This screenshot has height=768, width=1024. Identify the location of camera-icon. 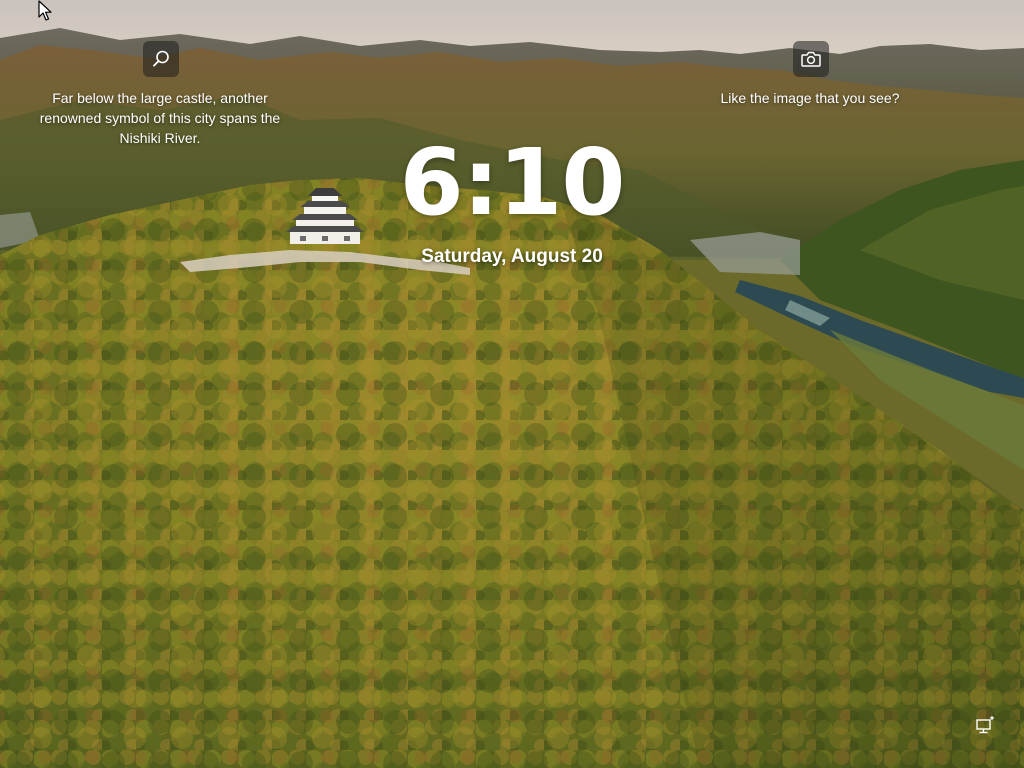
(811, 59).